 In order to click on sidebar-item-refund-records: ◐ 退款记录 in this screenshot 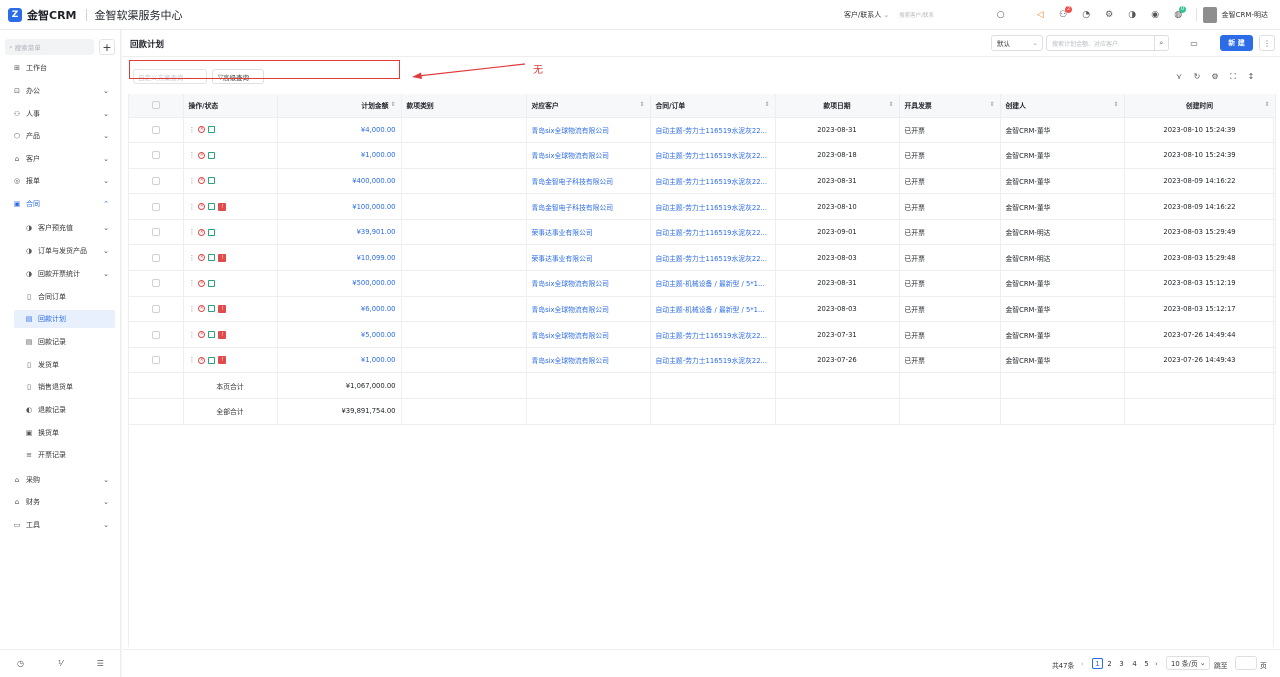, I will do `click(60, 410)`.